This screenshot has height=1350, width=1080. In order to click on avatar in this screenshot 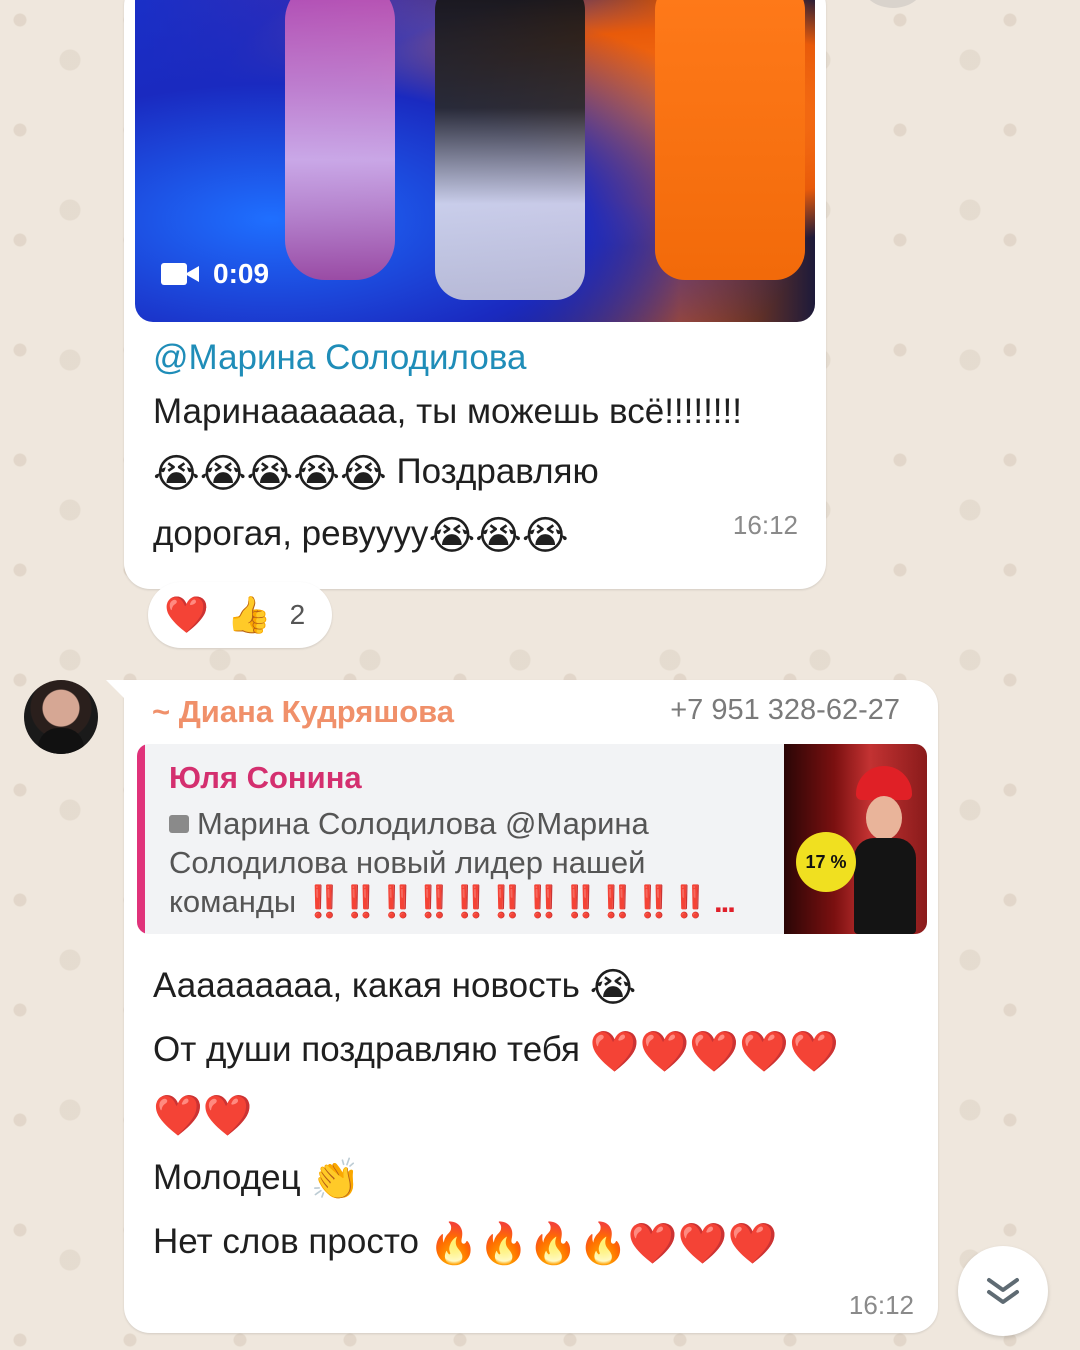, I will do `click(61, 717)`.